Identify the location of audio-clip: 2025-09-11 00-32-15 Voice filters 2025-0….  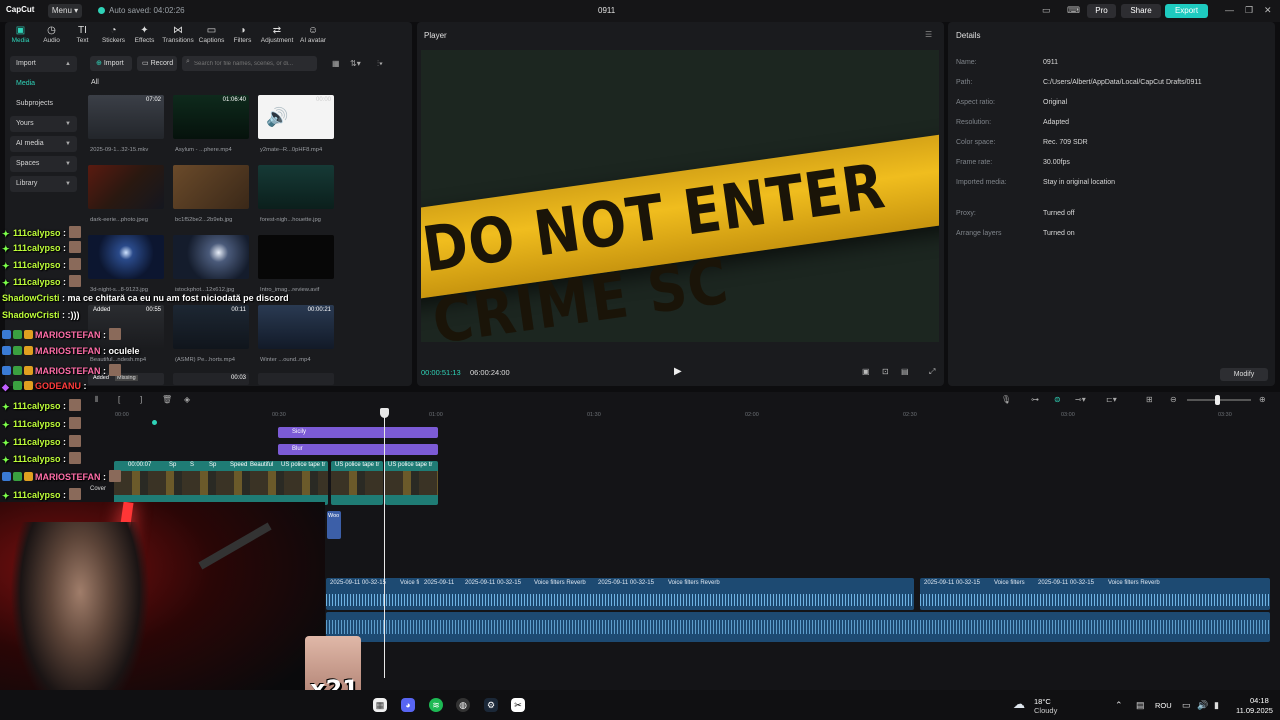
(1095, 594).